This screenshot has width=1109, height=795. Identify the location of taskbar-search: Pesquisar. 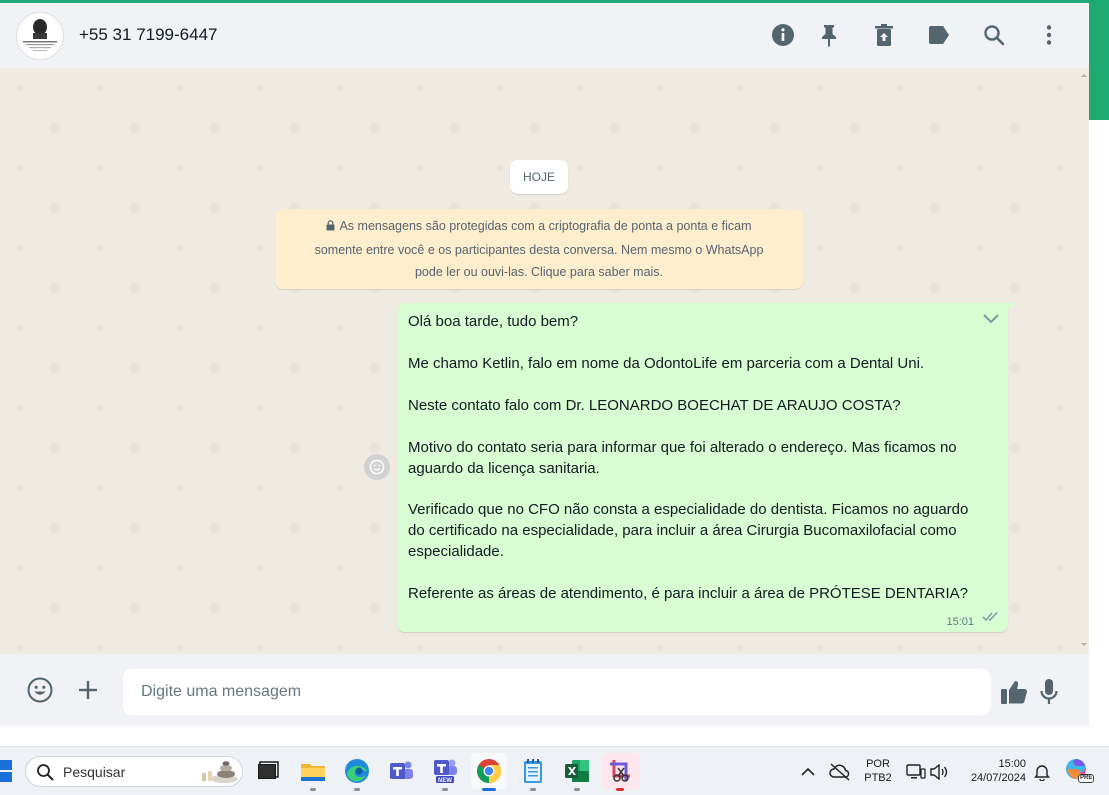
(134, 771).